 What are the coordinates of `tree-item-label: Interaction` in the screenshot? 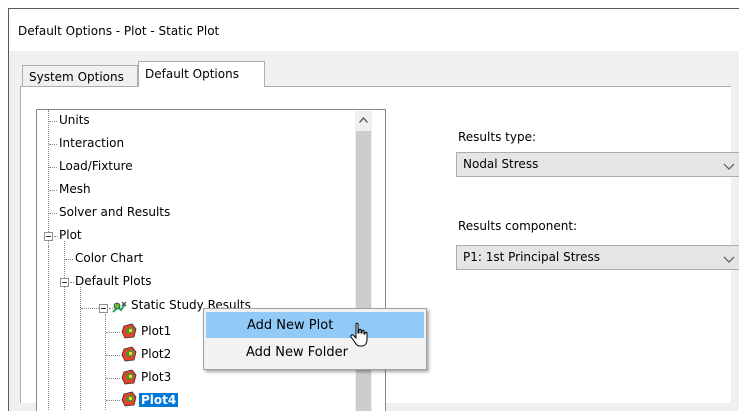 It's located at (92, 143).